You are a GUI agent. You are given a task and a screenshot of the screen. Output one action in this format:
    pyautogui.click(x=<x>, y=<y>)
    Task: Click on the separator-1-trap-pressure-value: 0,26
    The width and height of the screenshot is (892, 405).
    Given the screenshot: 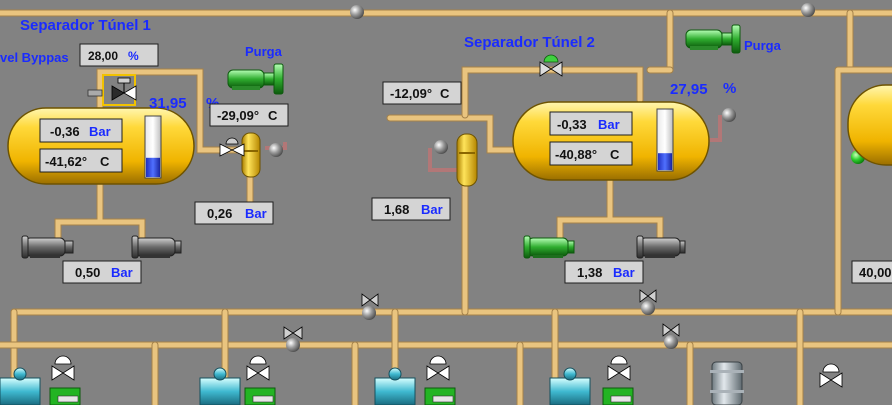 What is the action you would take?
    pyautogui.click(x=219, y=213)
    